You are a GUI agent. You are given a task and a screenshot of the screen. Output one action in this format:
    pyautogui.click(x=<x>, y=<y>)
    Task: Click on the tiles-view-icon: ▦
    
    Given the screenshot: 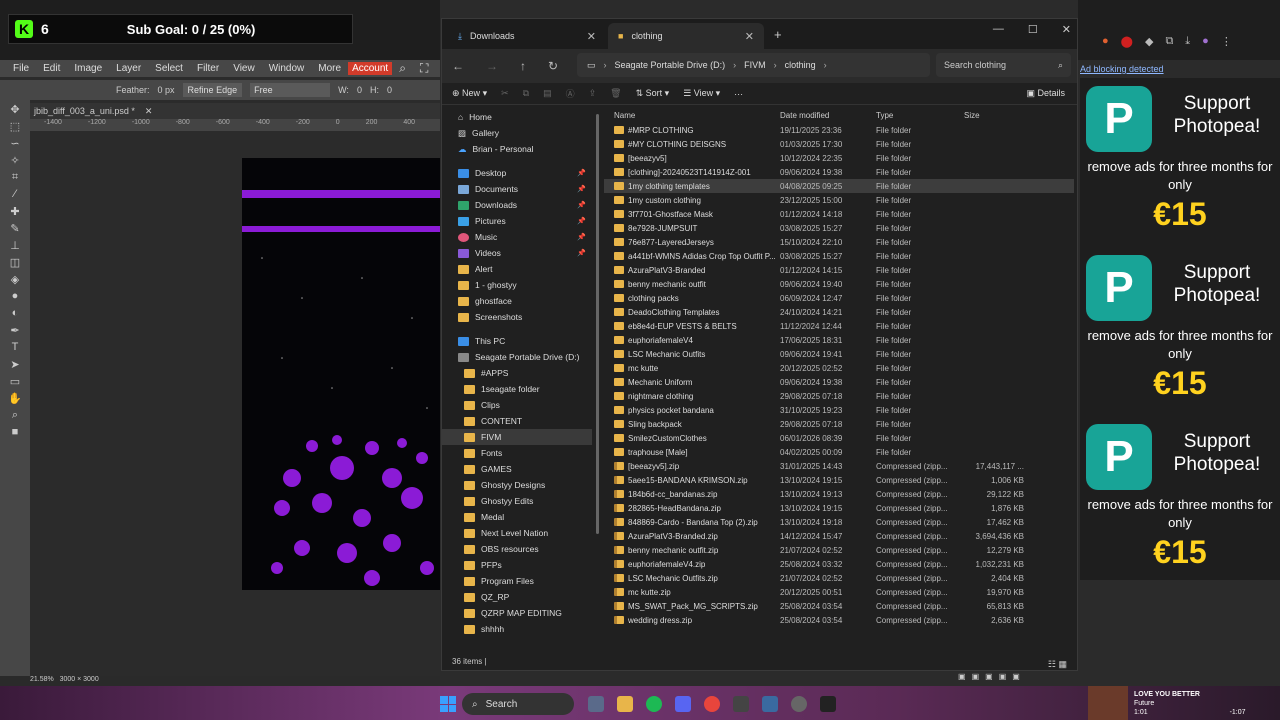 What is the action you would take?
    pyautogui.click(x=1062, y=664)
    